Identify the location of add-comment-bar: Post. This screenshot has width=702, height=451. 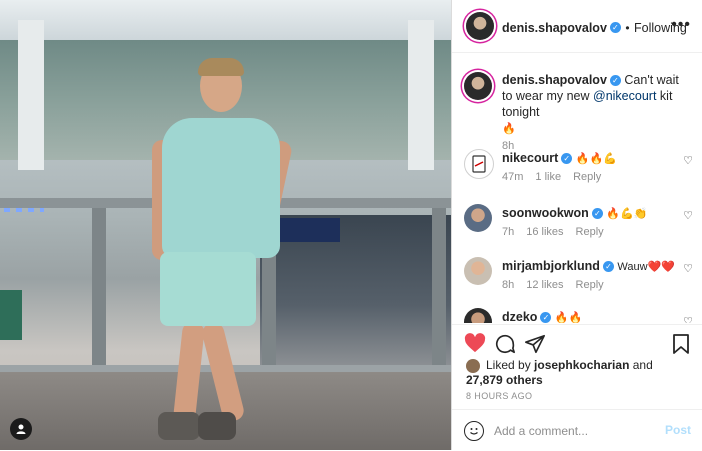
(577, 430).